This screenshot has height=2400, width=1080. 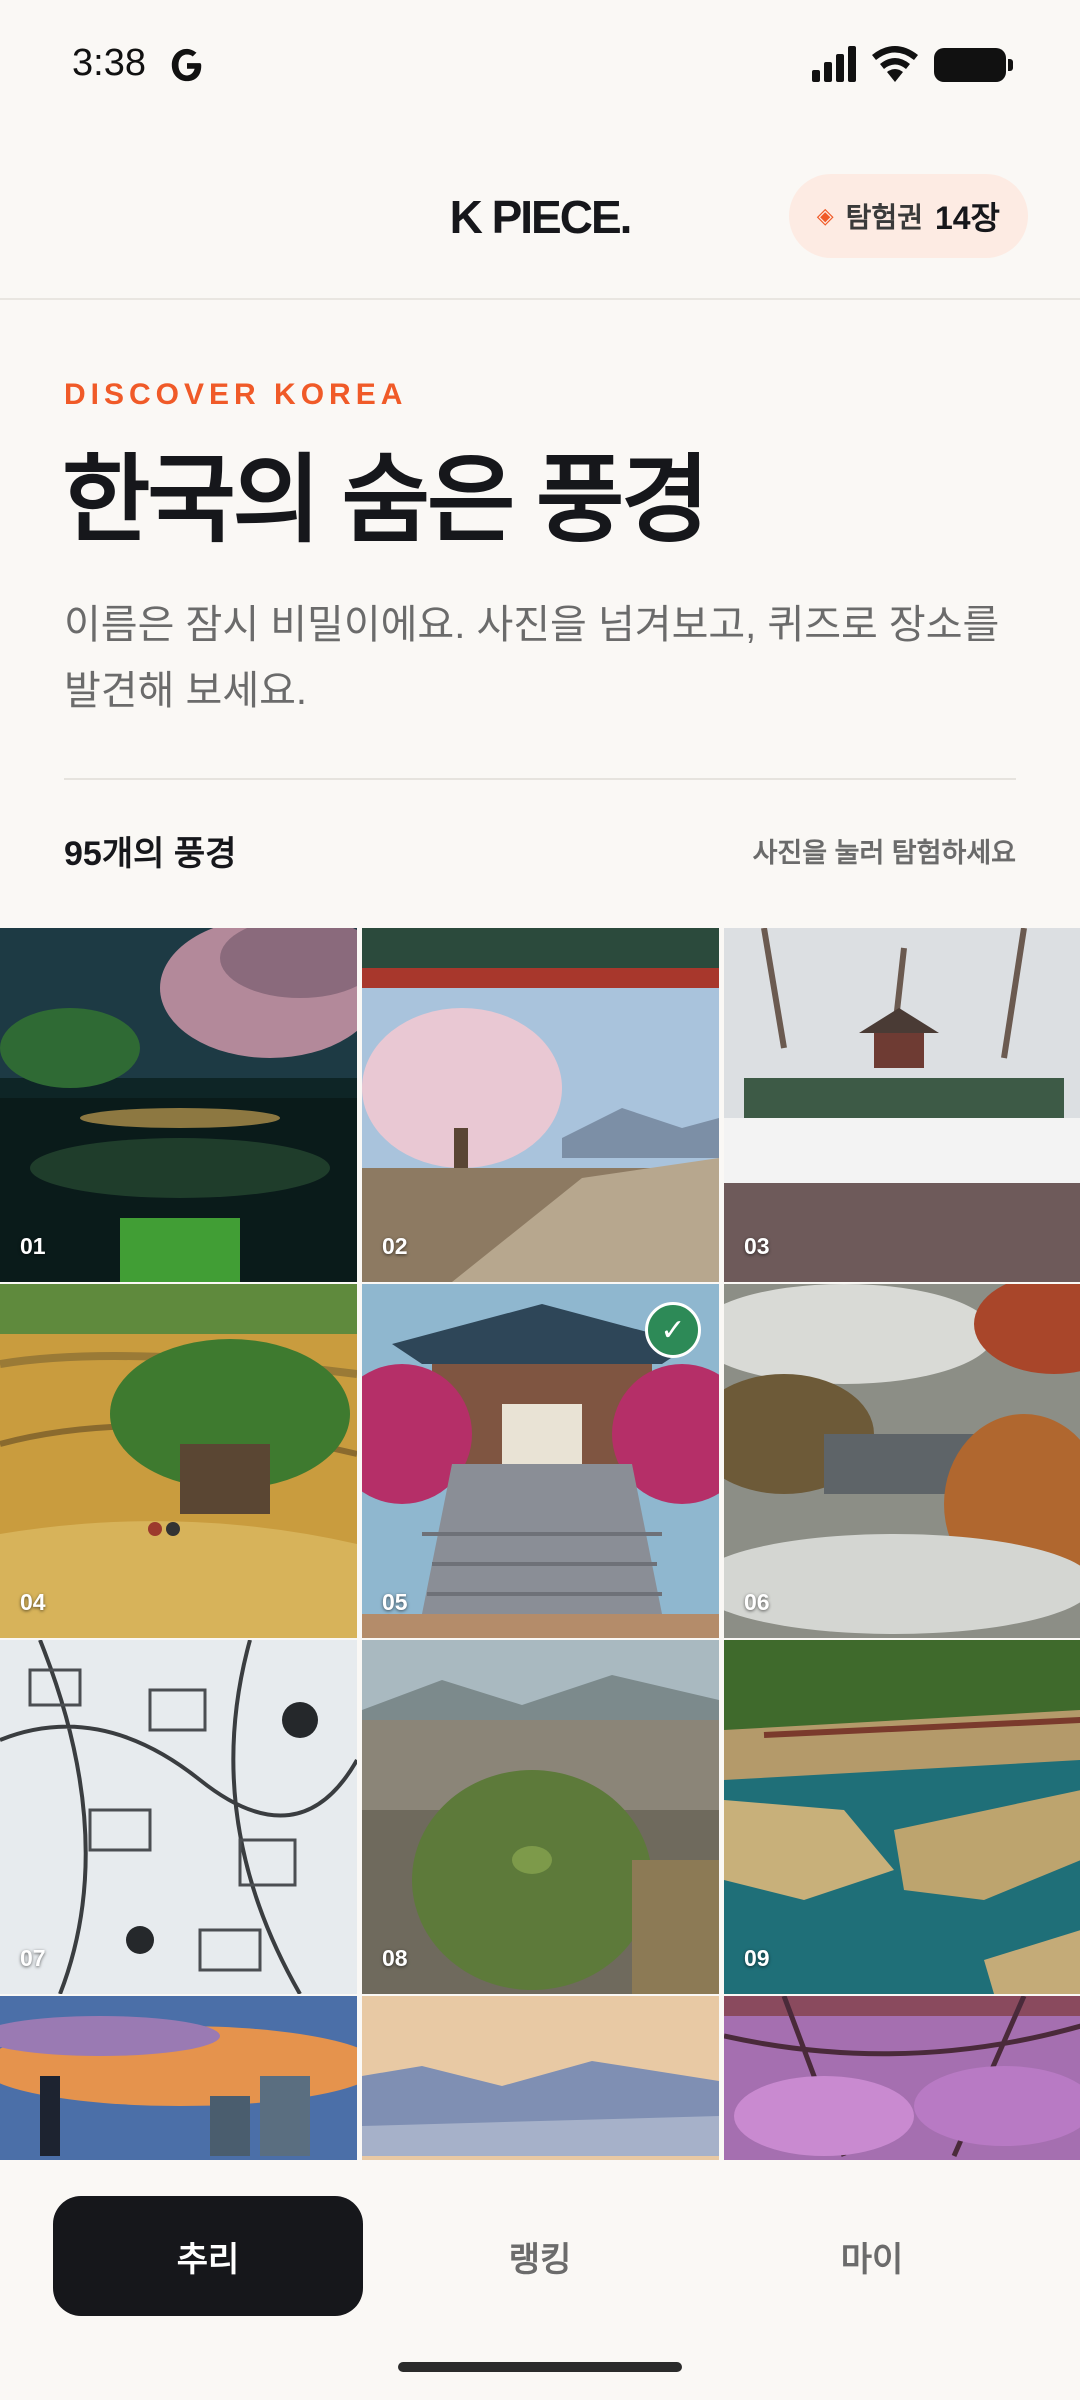 What do you see at coordinates (884, 217) in the screenshot?
I see `ticket-label: 탐험권` at bounding box center [884, 217].